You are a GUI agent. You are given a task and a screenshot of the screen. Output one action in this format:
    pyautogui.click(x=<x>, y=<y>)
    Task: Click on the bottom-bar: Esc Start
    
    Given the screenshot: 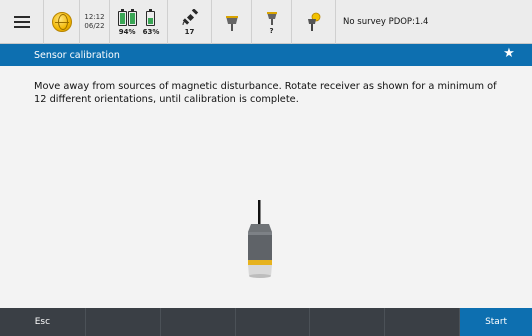 What is the action you would take?
    pyautogui.click(x=266, y=322)
    